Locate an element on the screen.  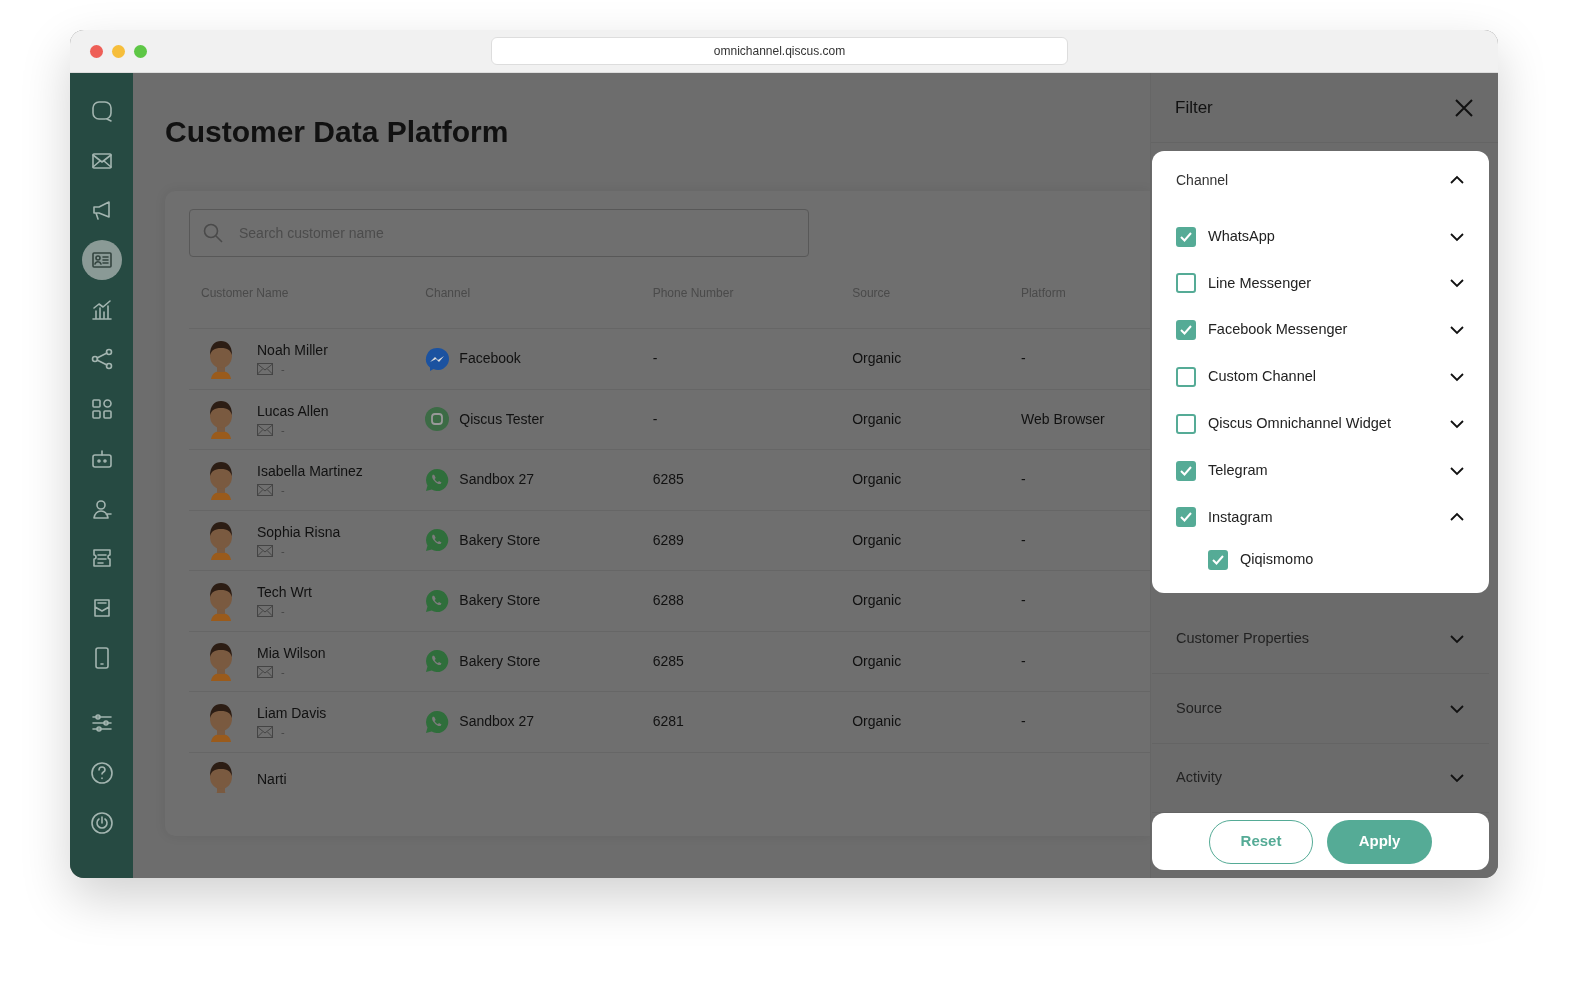
panel-title: Filter is located at coordinates (1194, 107).